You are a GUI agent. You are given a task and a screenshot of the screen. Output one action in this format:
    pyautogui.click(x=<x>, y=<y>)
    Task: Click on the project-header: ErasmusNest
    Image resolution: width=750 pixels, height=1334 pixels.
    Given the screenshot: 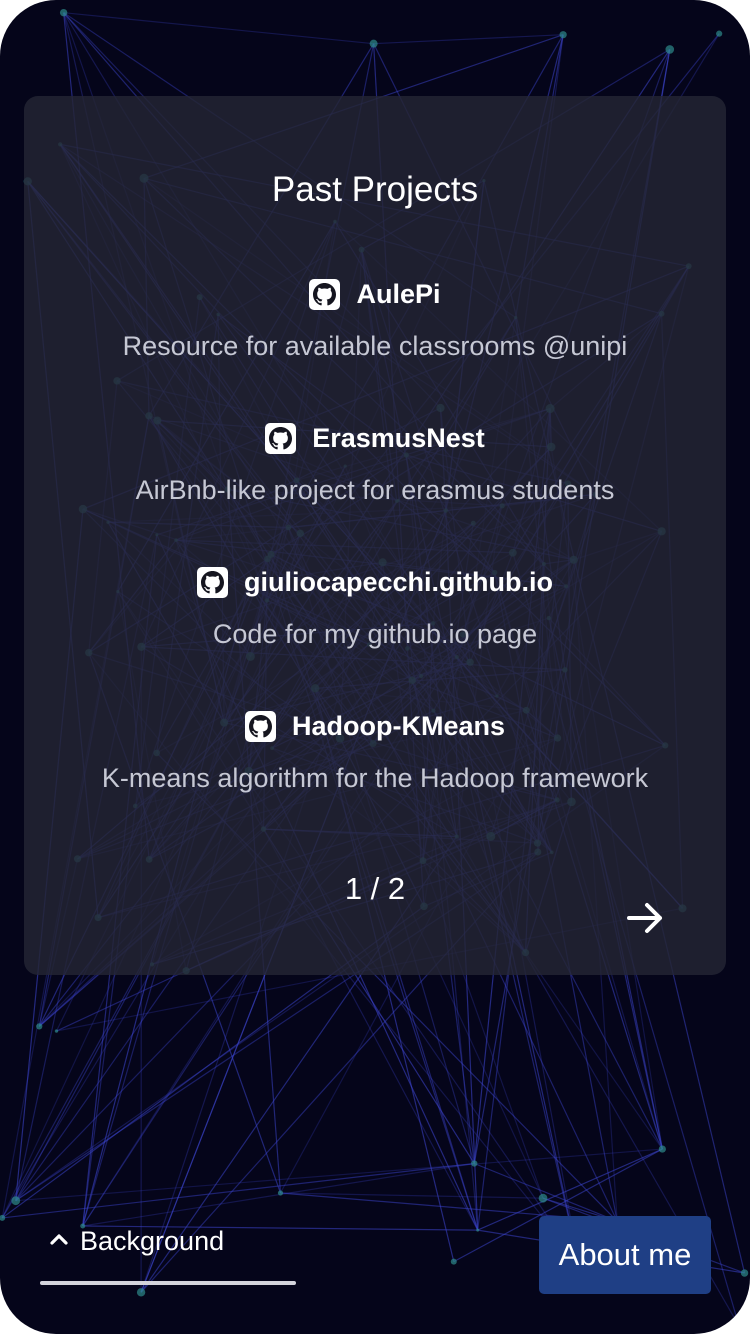 What is the action you would take?
    pyautogui.click(x=375, y=438)
    